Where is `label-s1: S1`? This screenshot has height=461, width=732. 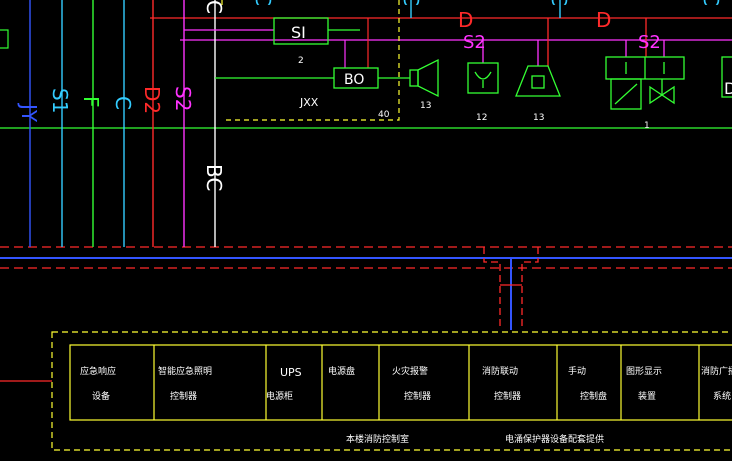
label-s1: S1 is located at coordinates (60, 100).